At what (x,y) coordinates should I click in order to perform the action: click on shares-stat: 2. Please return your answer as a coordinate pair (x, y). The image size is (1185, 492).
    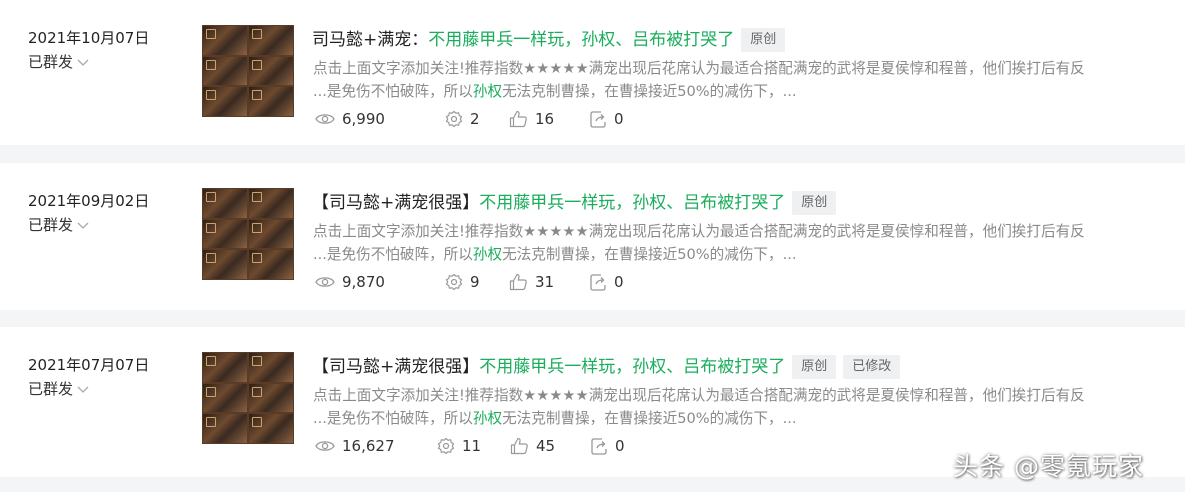
    Looking at the image, I should click on (477, 119).